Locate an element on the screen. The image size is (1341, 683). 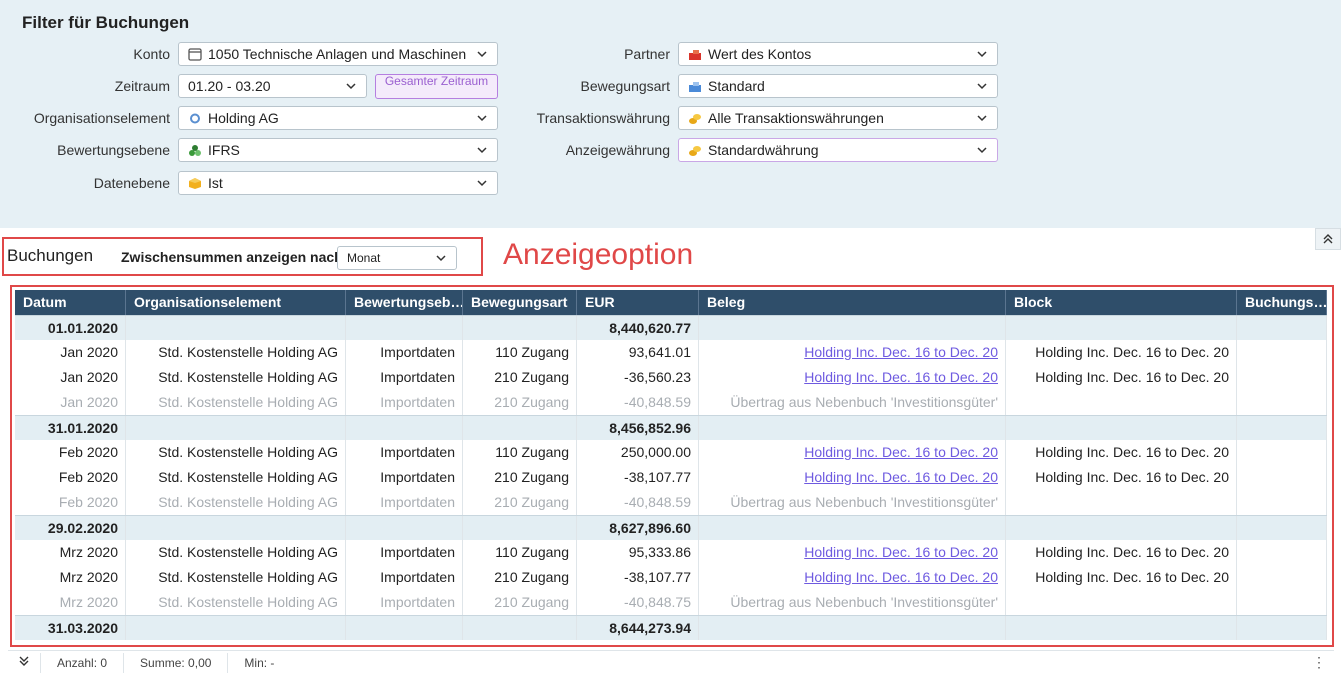
column-header-block: Block is located at coordinates (1121, 302).